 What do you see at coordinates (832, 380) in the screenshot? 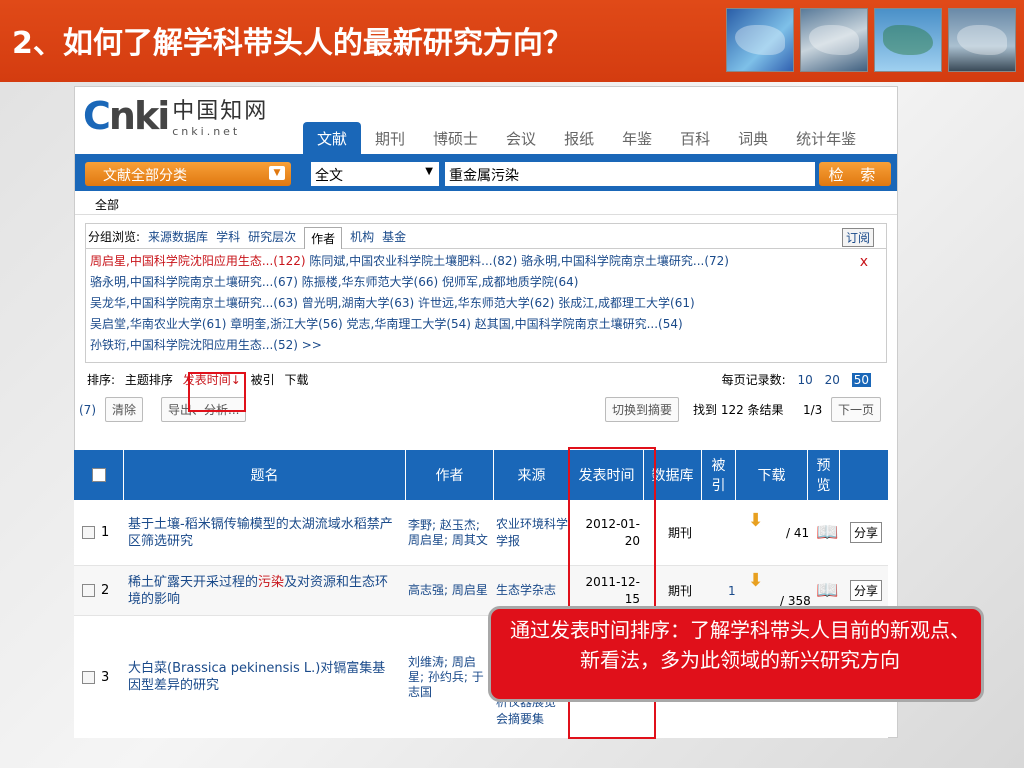
I see `per-page-20: 20` at bounding box center [832, 380].